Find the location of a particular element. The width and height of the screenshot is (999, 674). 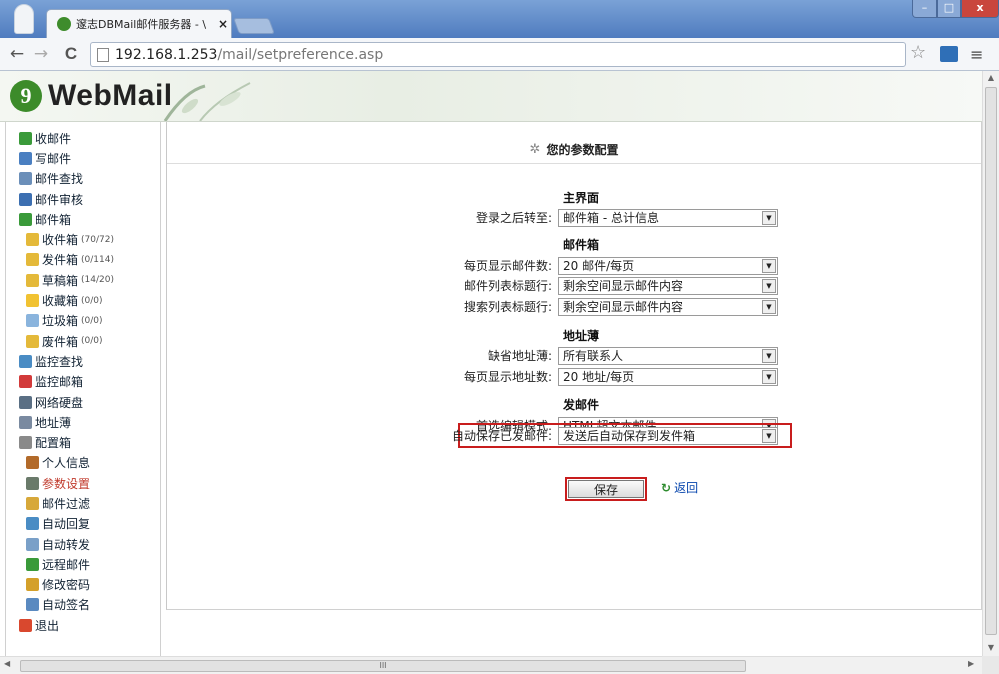

lock-icon is located at coordinates (32, 585).